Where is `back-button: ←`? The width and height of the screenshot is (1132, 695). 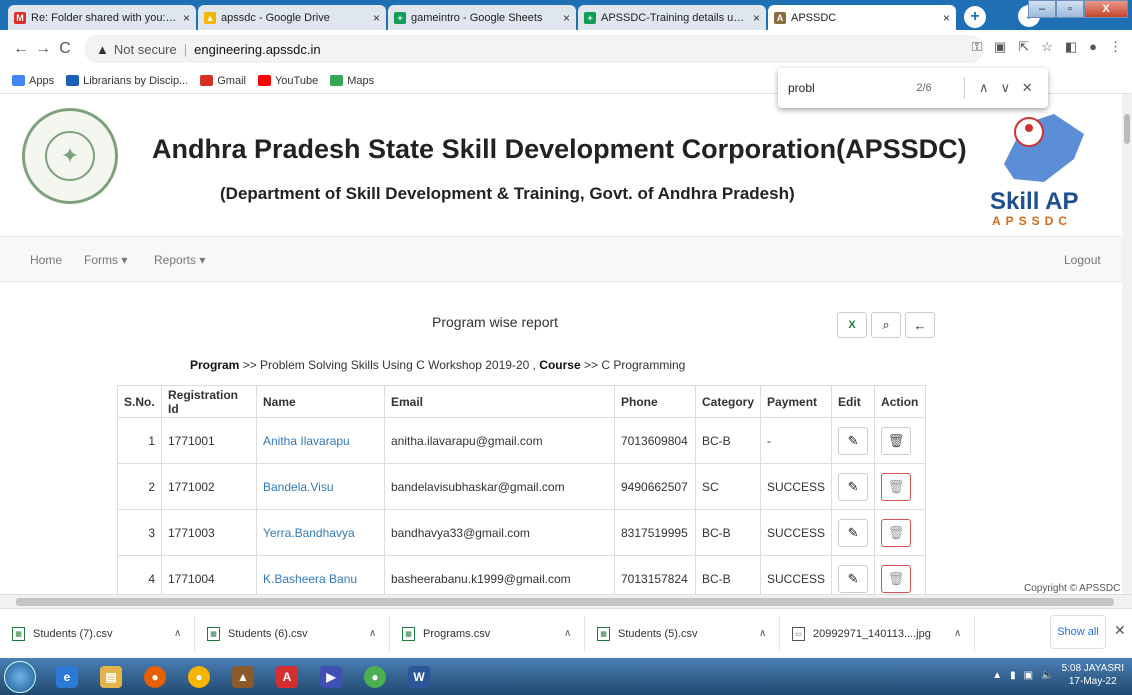
back-button: ← is located at coordinates (920, 325).